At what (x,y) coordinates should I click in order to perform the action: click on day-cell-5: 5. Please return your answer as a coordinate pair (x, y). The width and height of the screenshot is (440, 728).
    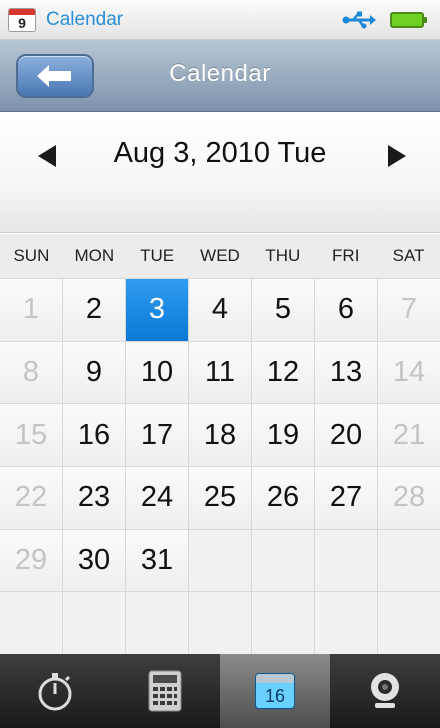
    Looking at the image, I should click on (283, 310).